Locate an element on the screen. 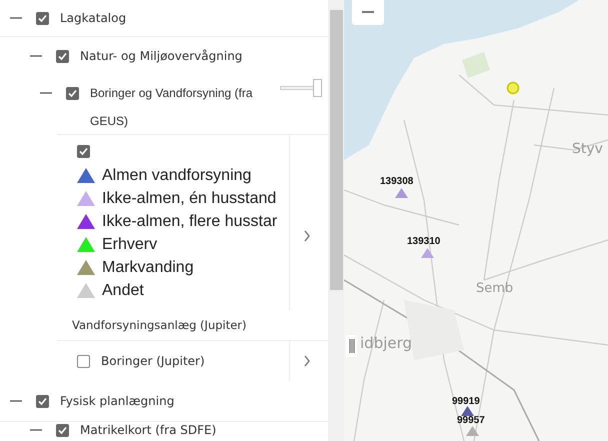  layer-label: Matrikelkort (fra SDFE) is located at coordinates (148, 430).